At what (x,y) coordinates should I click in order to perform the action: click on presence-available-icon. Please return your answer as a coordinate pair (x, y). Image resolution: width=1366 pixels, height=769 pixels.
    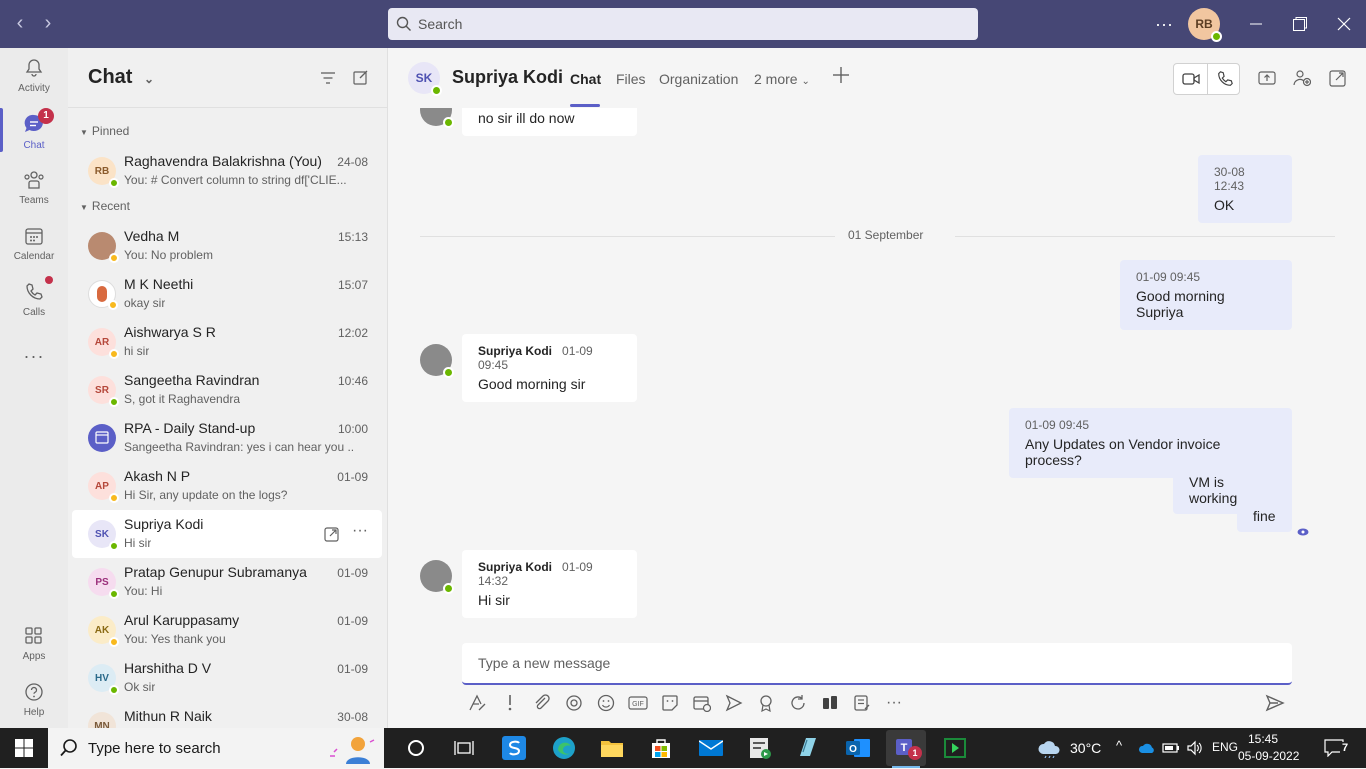
    Looking at the image, I should click on (114, 690).